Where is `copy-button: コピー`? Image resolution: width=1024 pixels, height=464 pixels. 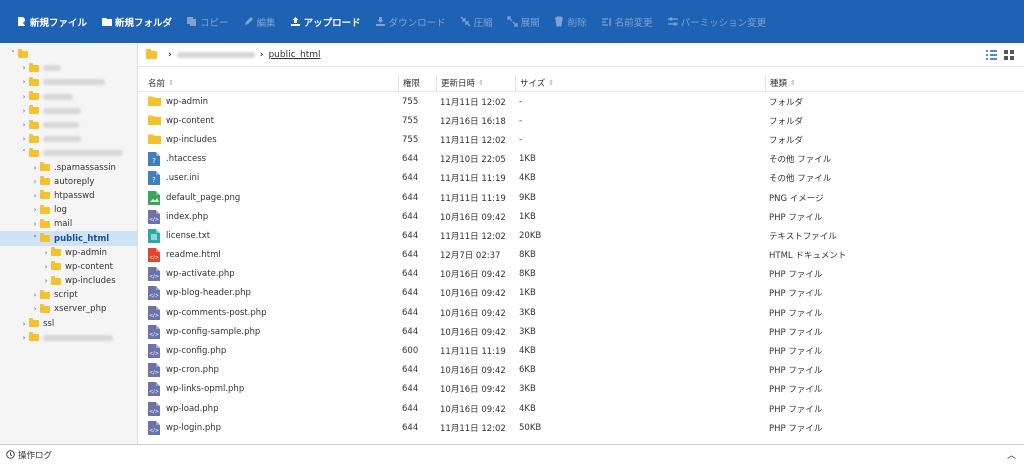 copy-button: コピー is located at coordinates (207, 22).